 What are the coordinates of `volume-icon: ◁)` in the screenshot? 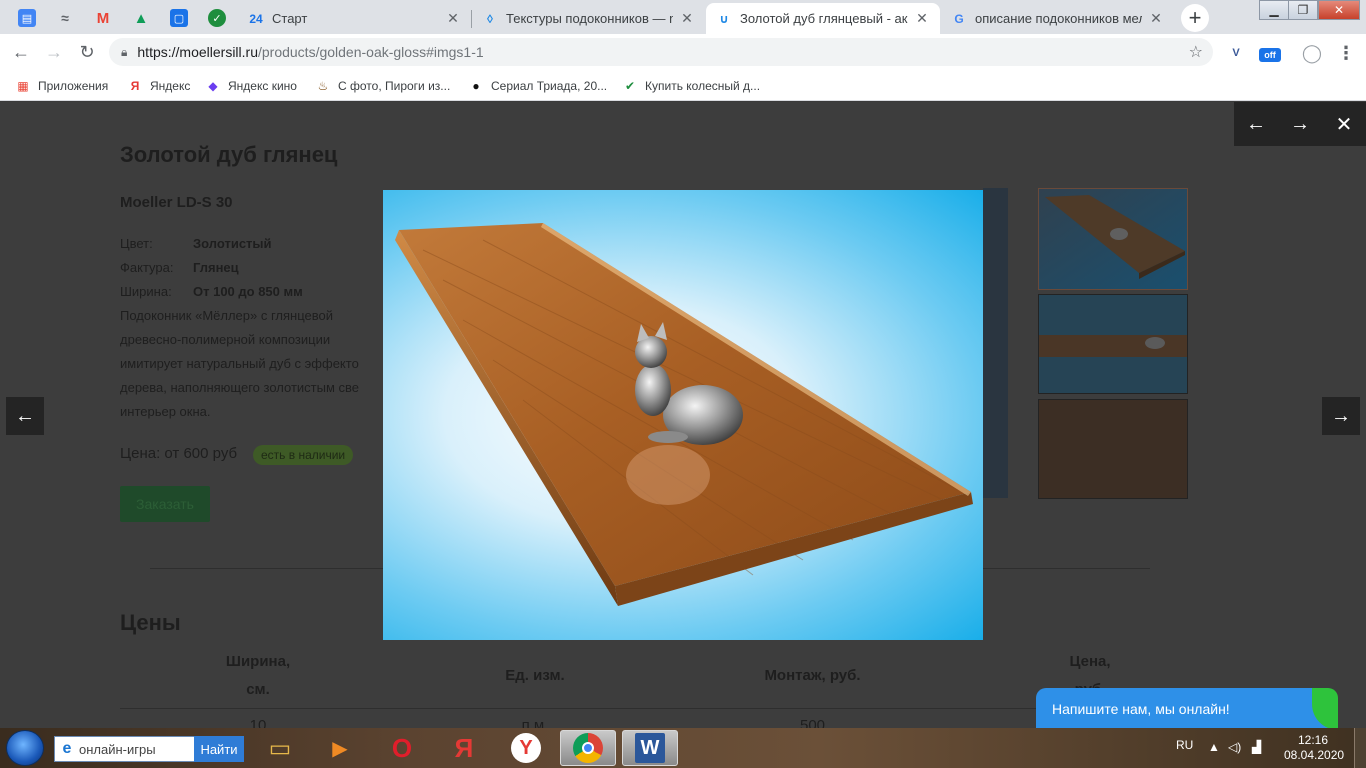 It's located at (1234, 747).